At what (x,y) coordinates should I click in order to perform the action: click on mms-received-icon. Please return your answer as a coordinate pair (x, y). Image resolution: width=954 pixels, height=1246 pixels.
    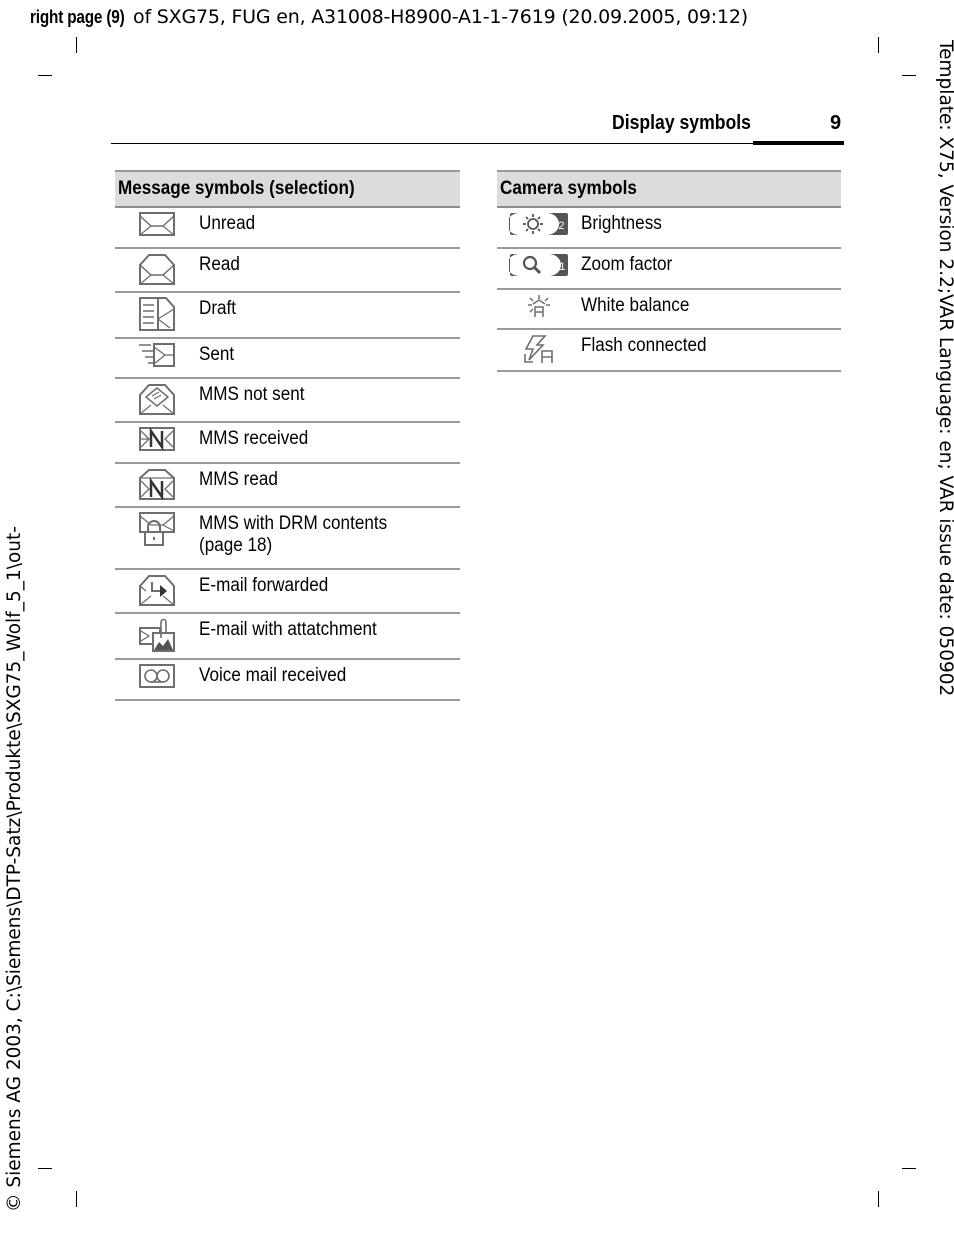
    Looking at the image, I should click on (157, 439).